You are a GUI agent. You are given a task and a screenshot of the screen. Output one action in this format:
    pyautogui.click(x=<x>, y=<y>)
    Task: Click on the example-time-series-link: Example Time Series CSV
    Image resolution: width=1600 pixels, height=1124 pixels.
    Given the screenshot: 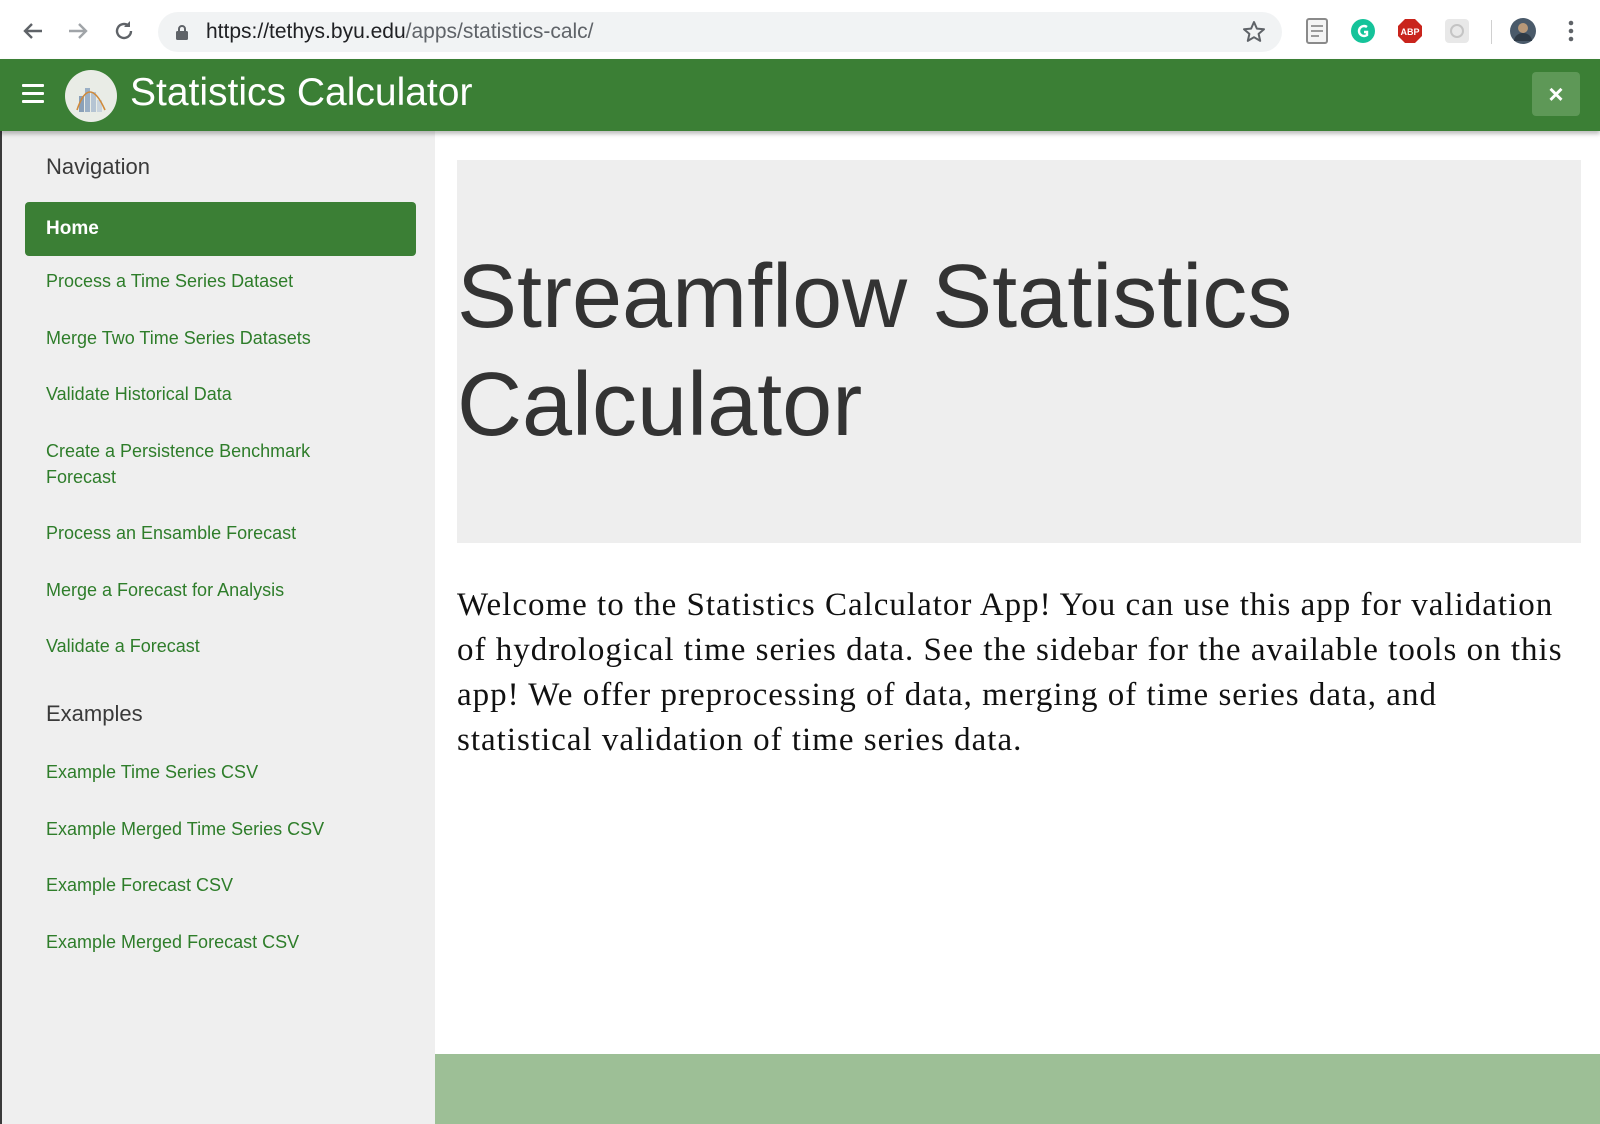 What is the action you would take?
    pyautogui.click(x=211, y=772)
    